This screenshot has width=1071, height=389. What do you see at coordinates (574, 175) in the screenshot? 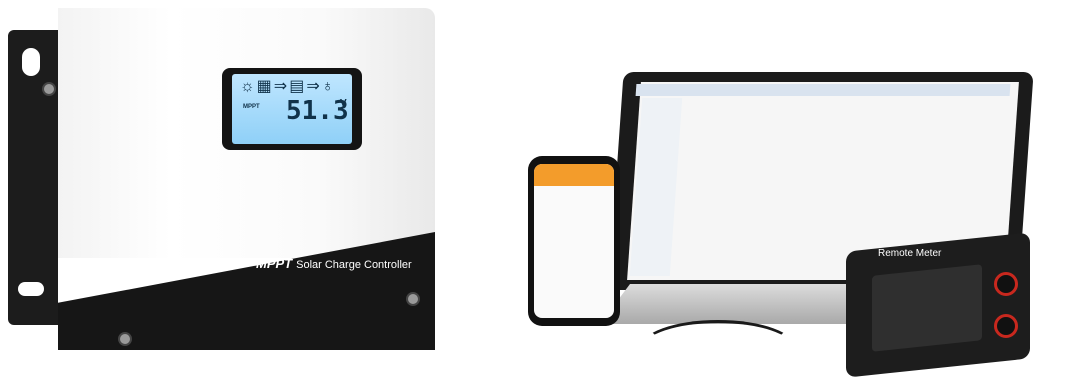
I see `smartphone-app-header` at bounding box center [574, 175].